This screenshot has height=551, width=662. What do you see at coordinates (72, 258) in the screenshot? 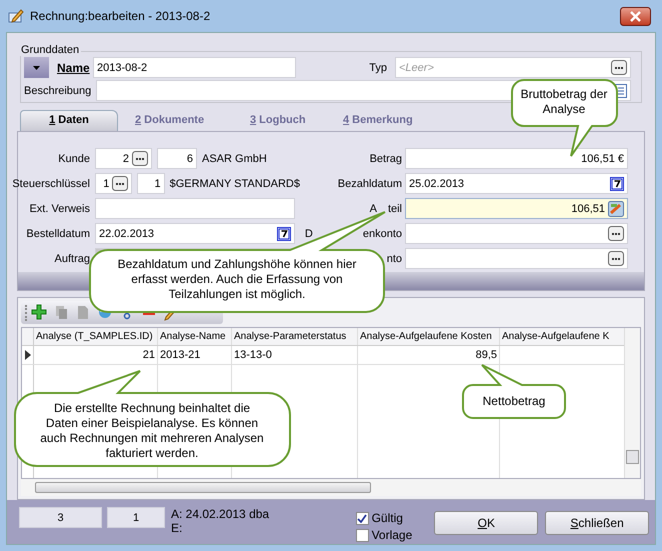
I see `field-label: Auftrag` at bounding box center [72, 258].